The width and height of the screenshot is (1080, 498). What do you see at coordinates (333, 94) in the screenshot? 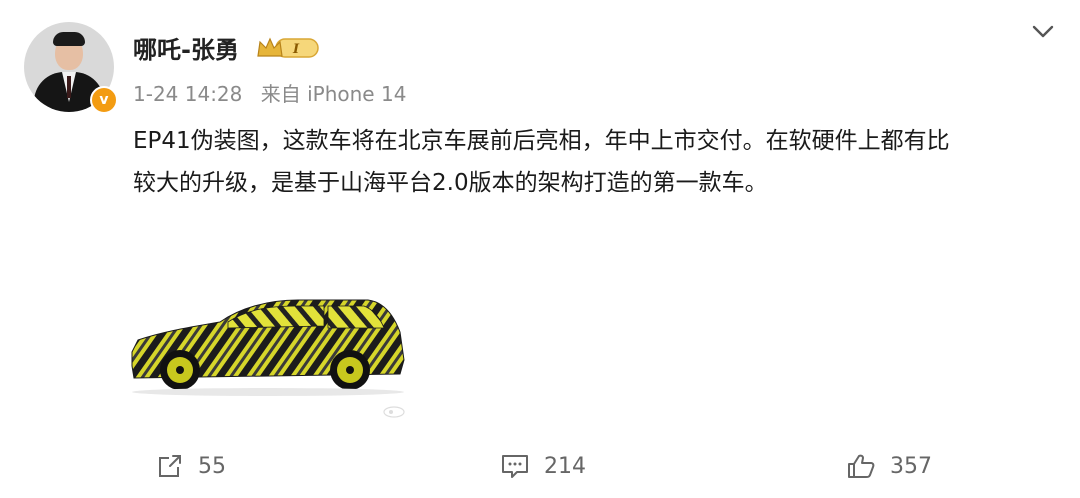
I see `post-source: 来自 iPhone 14` at bounding box center [333, 94].